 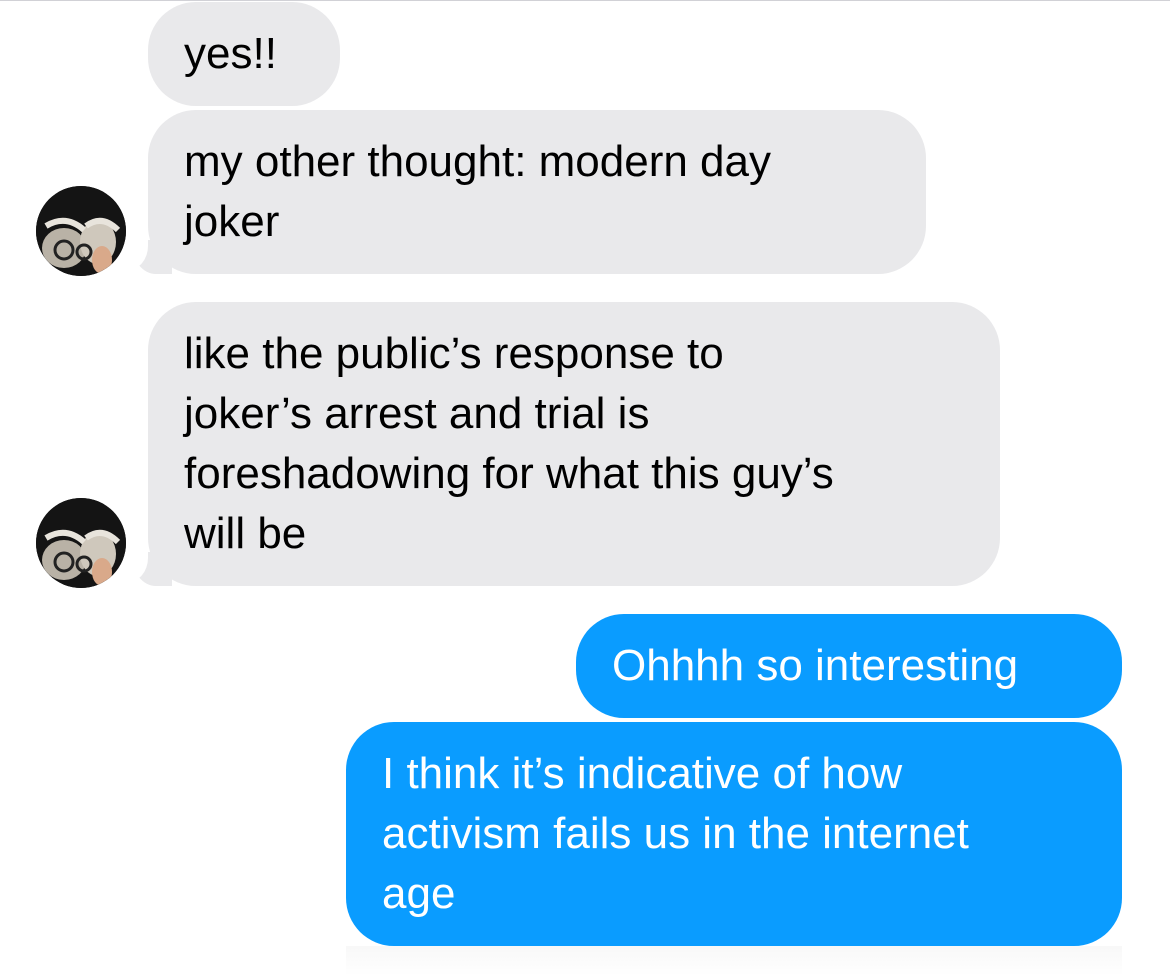 I want to click on message-text: I think it’s indicative of how, so click(x=642, y=773).